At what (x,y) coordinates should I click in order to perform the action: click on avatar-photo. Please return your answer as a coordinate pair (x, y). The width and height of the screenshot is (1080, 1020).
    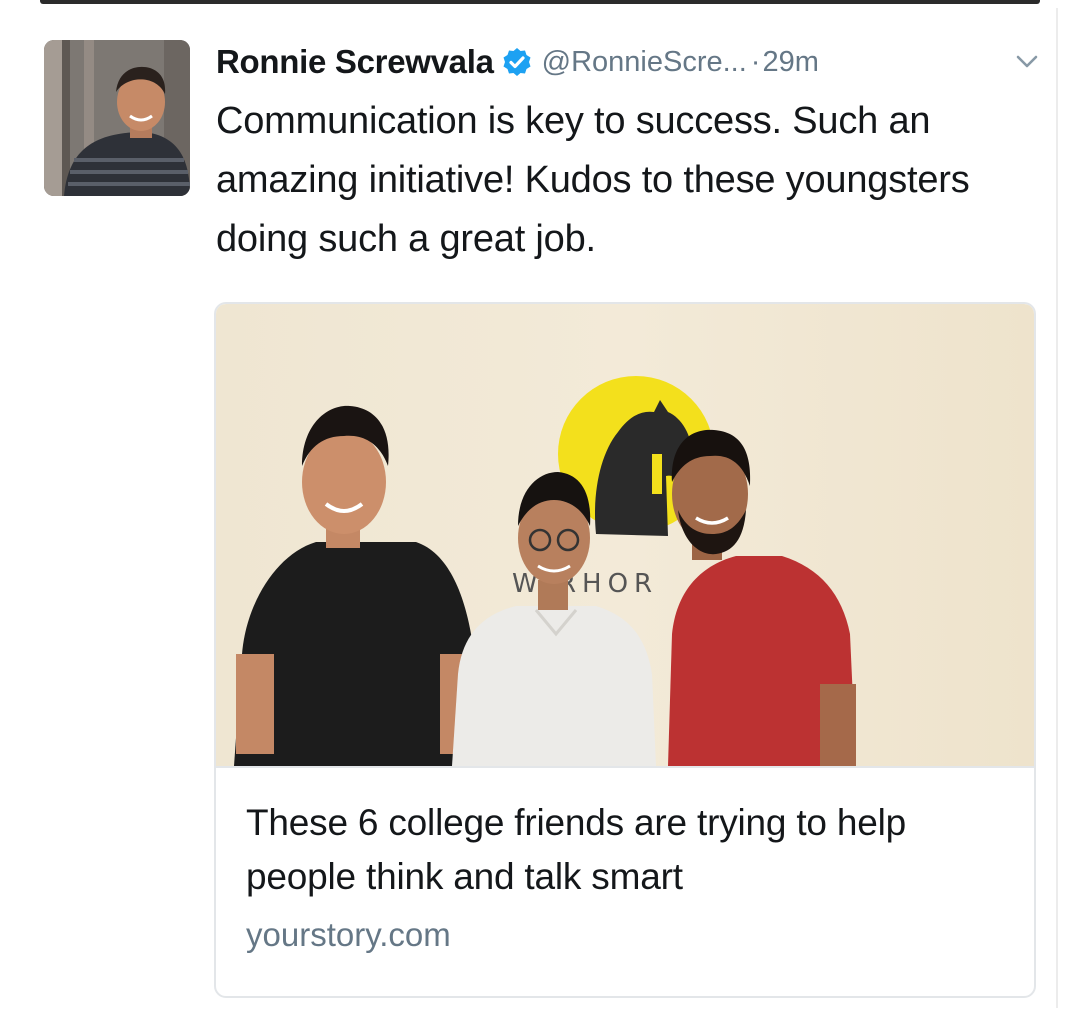
    Looking at the image, I should click on (117, 118).